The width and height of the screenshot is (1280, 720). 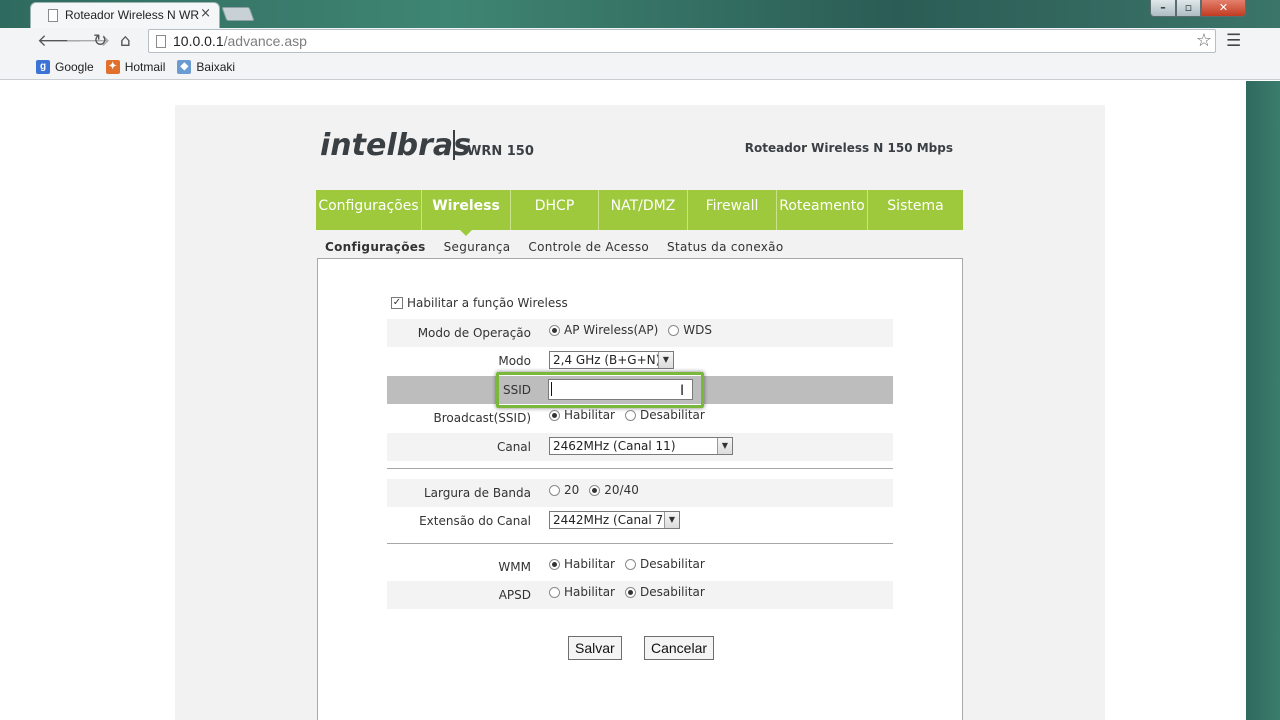 I want to click on maximize-button: ▫, so click(x=1188, y=8).